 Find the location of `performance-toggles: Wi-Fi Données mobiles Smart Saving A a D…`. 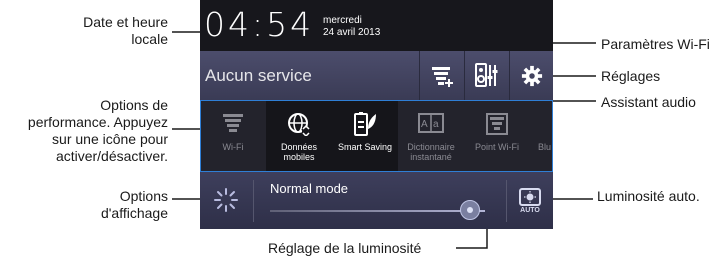

performance-toggles: Wi-Fi Données mobiles Smart Saving A a D… is located at coordinates (376, 136).